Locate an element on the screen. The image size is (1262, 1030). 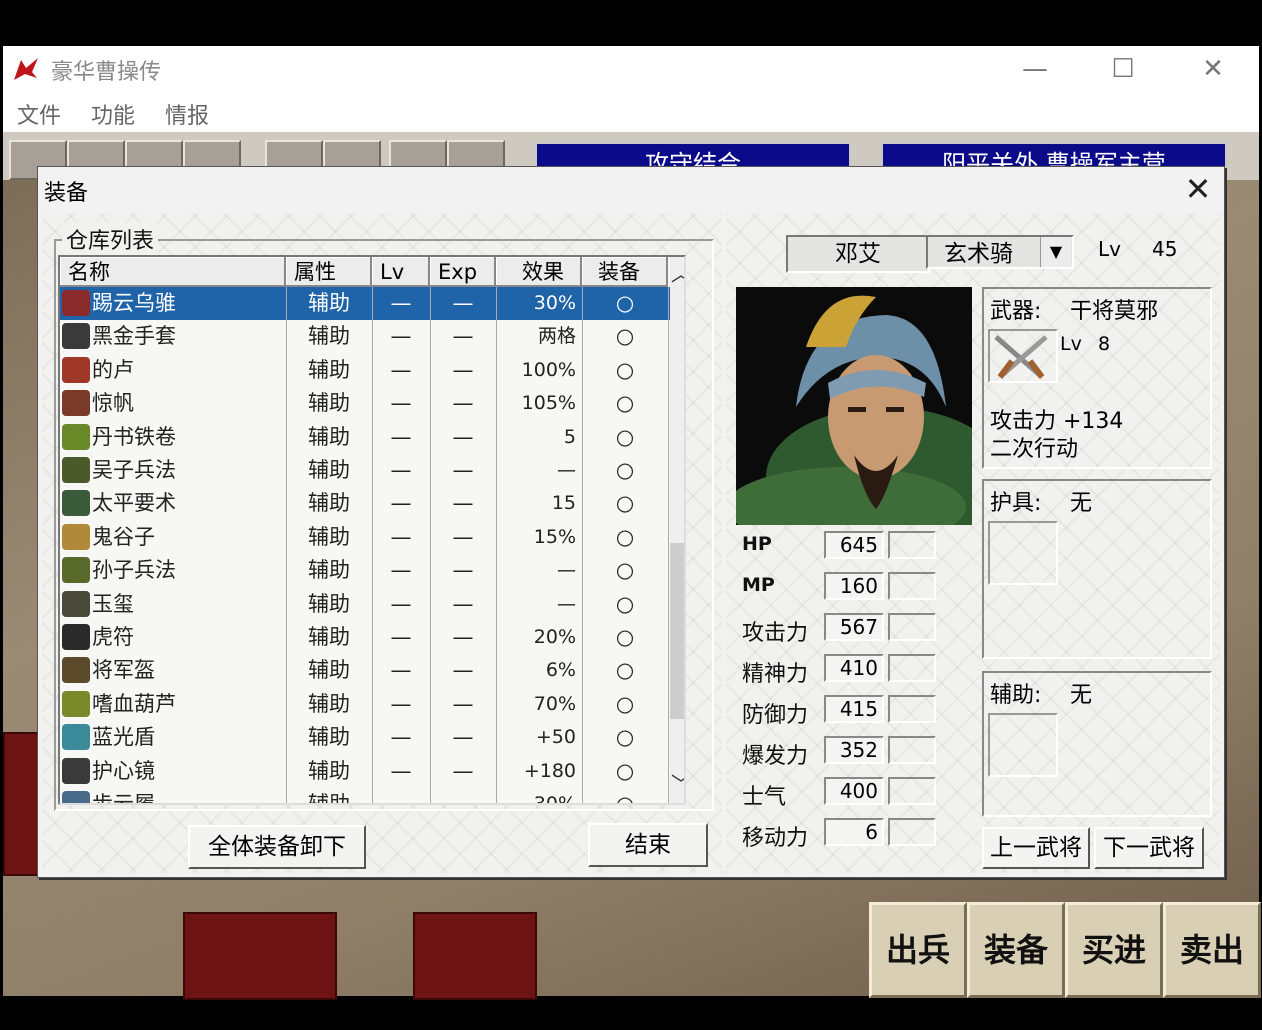
dialog-title: 装备 is located at coordinates (66, 193).